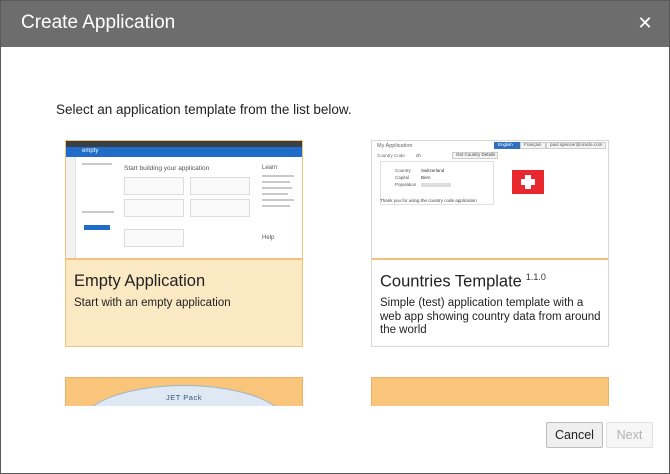 The width and height of the screenshot is (670, 474). Describe the element at coordinates (184, 397) in the screenshot. I see `jet-pack-label: JET Pack` at that location.